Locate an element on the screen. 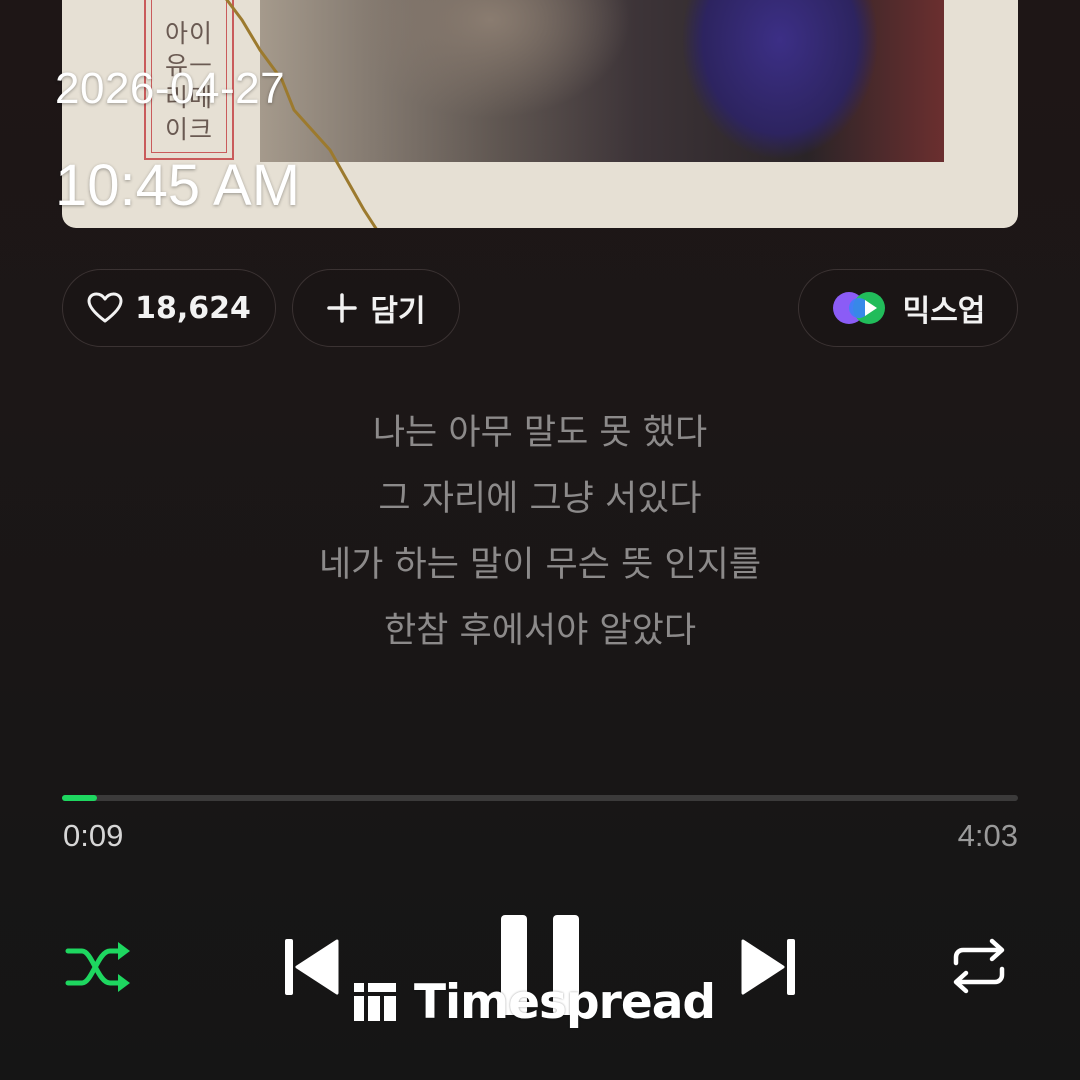 The width and height of the screenshot is (1080, 1080). heart-outline-icon is located at coordinates (105, 307).